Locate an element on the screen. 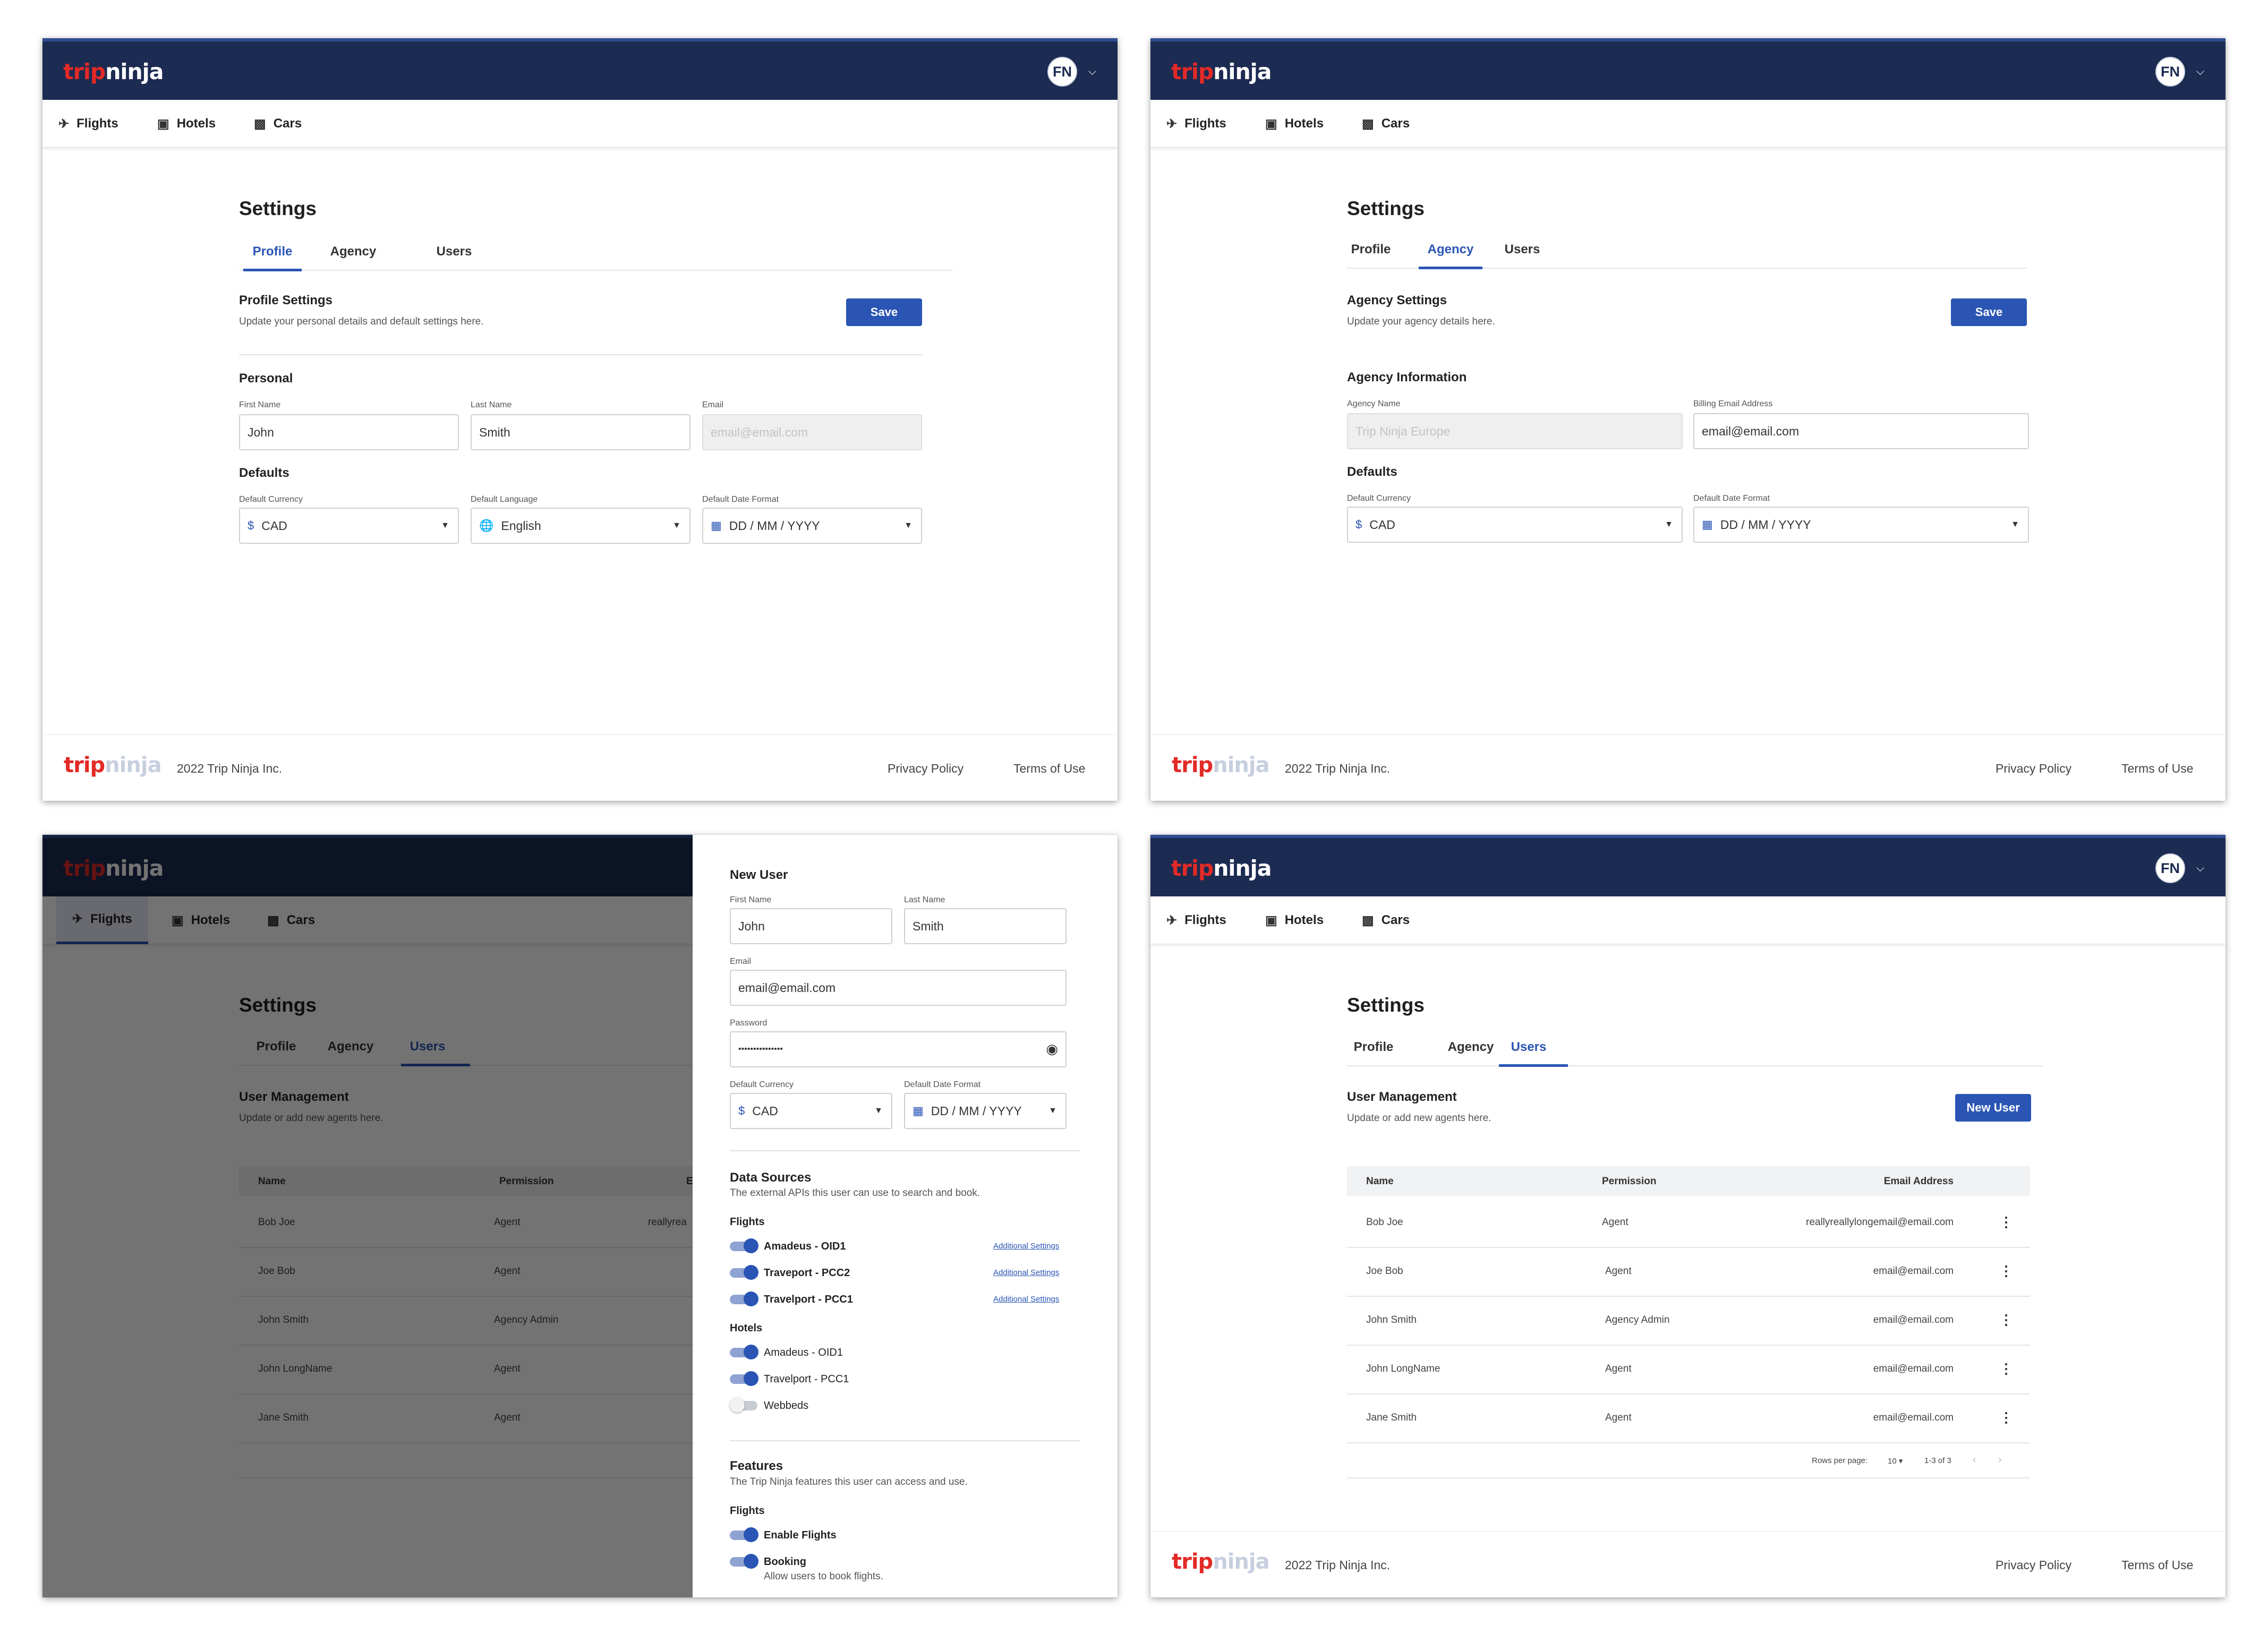  table-cell-permission: Agent is located at coordinates (1618, 1271).